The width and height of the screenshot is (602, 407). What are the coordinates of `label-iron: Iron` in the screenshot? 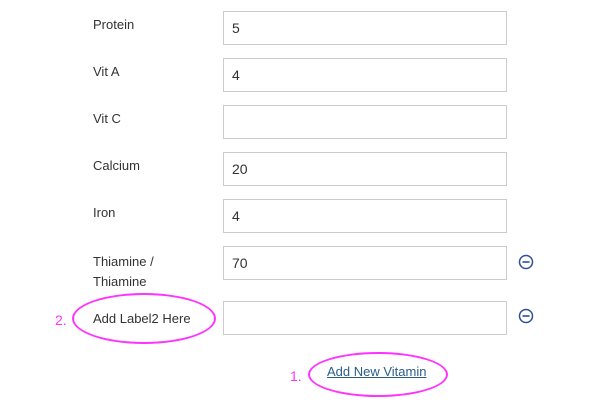 It's located at (104, 212).